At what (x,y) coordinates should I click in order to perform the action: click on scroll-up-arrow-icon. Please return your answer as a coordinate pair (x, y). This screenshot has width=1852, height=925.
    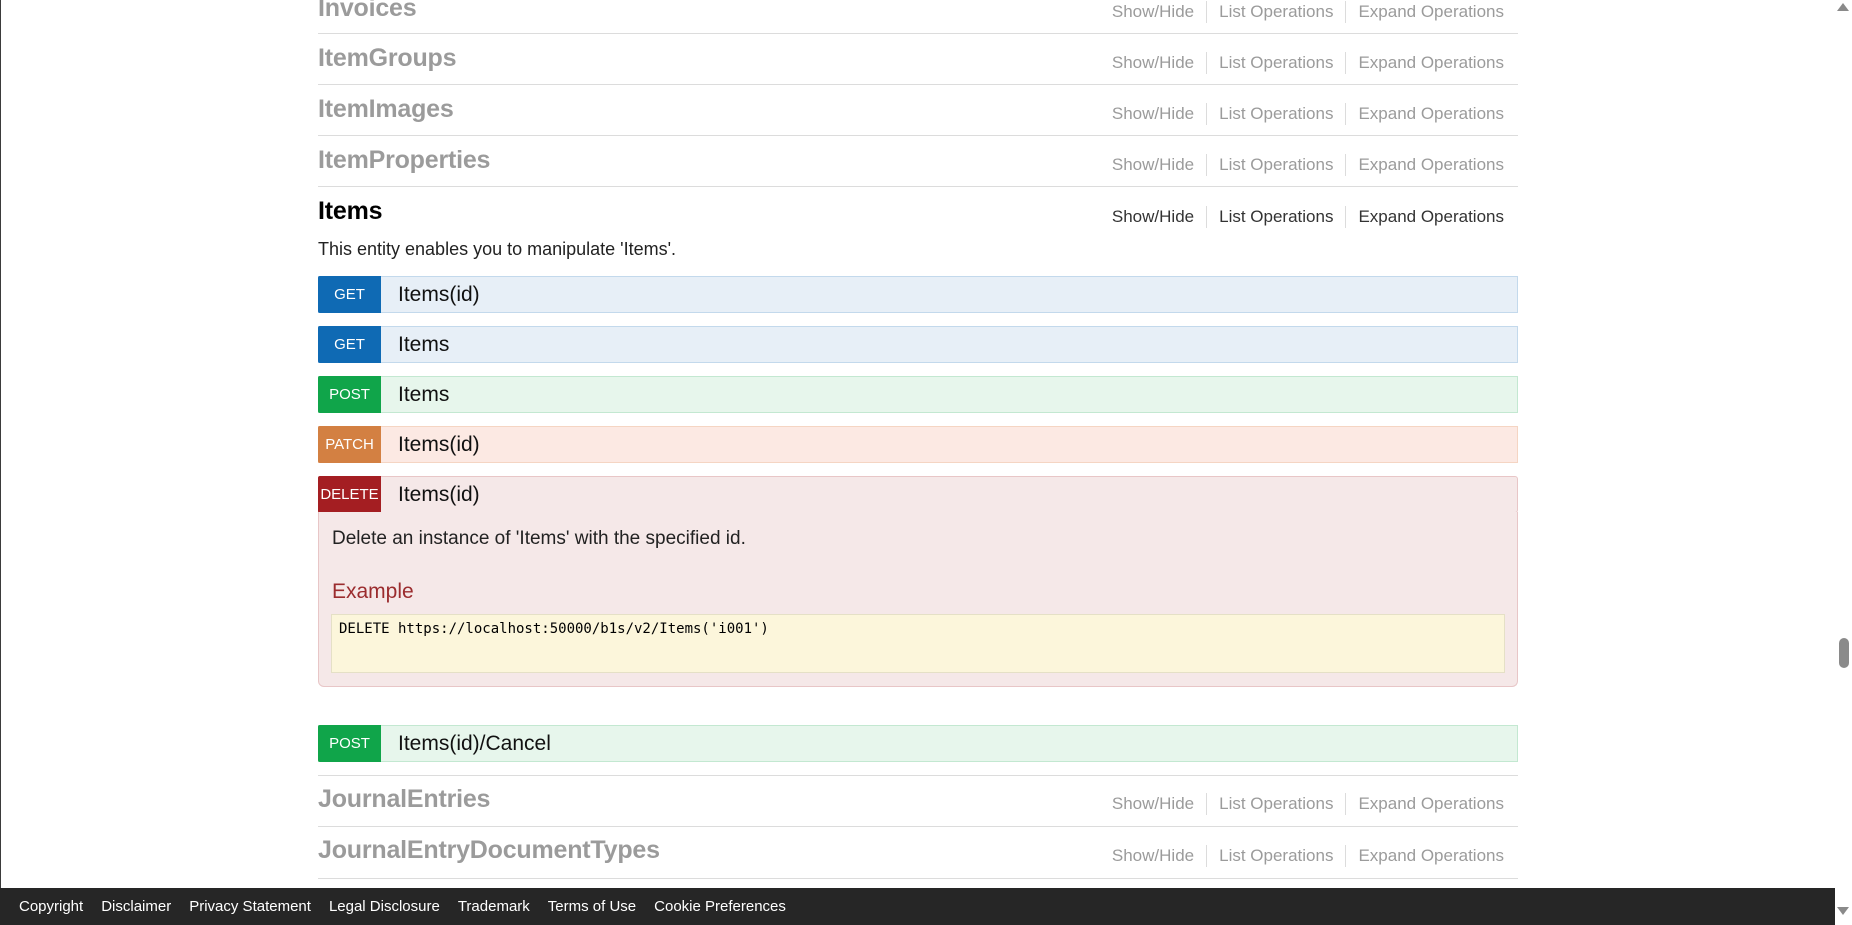
    Looking at the image, I should click on (1843, 7).